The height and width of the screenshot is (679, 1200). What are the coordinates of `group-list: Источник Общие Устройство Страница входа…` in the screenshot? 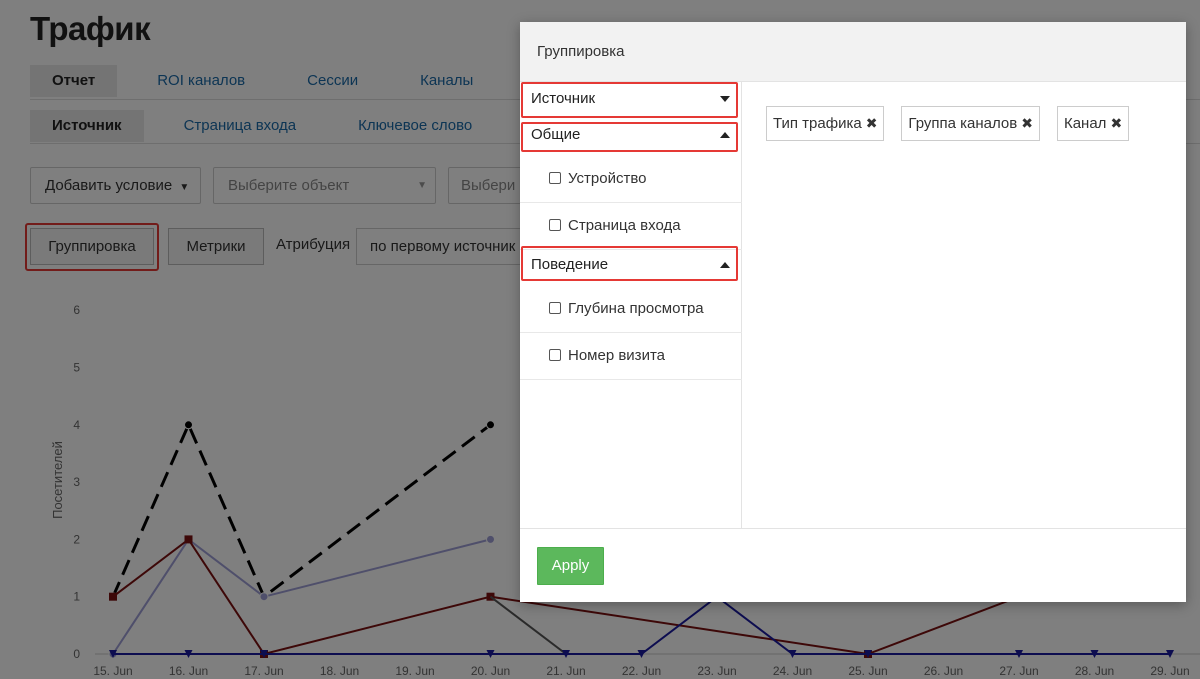 It's located at (631, 305).